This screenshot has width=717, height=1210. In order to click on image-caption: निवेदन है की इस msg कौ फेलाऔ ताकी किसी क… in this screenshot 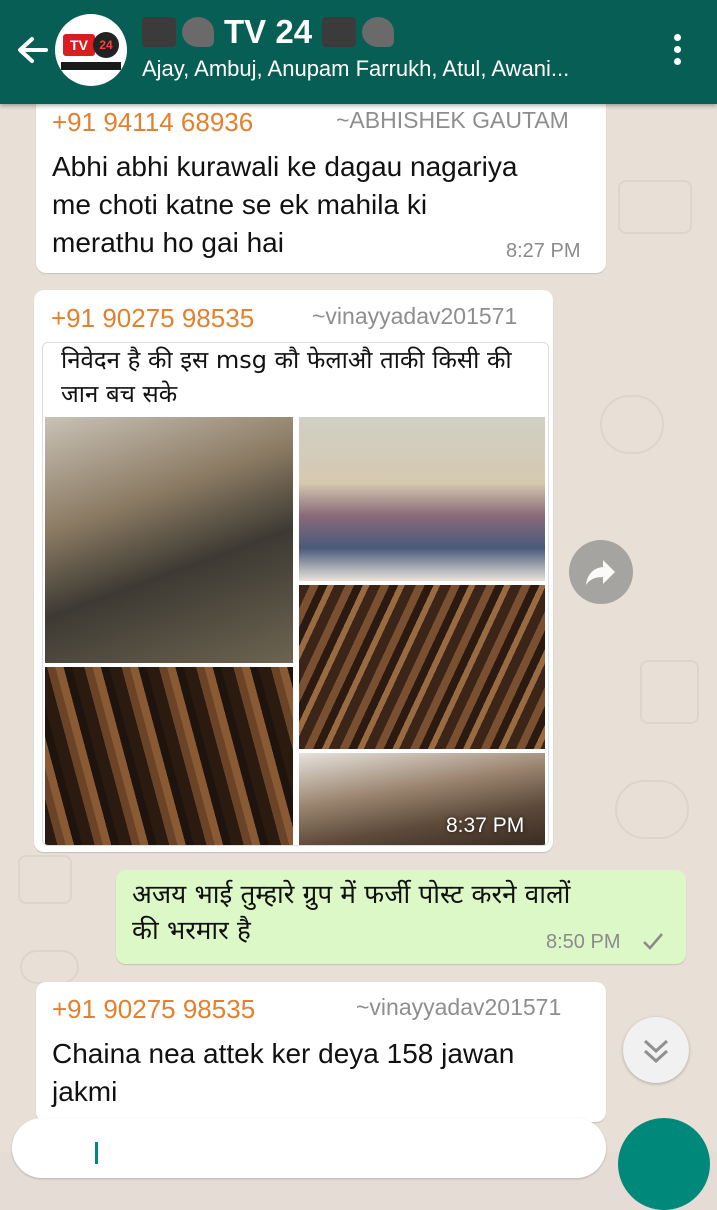, I will do `click(301, 377)`.